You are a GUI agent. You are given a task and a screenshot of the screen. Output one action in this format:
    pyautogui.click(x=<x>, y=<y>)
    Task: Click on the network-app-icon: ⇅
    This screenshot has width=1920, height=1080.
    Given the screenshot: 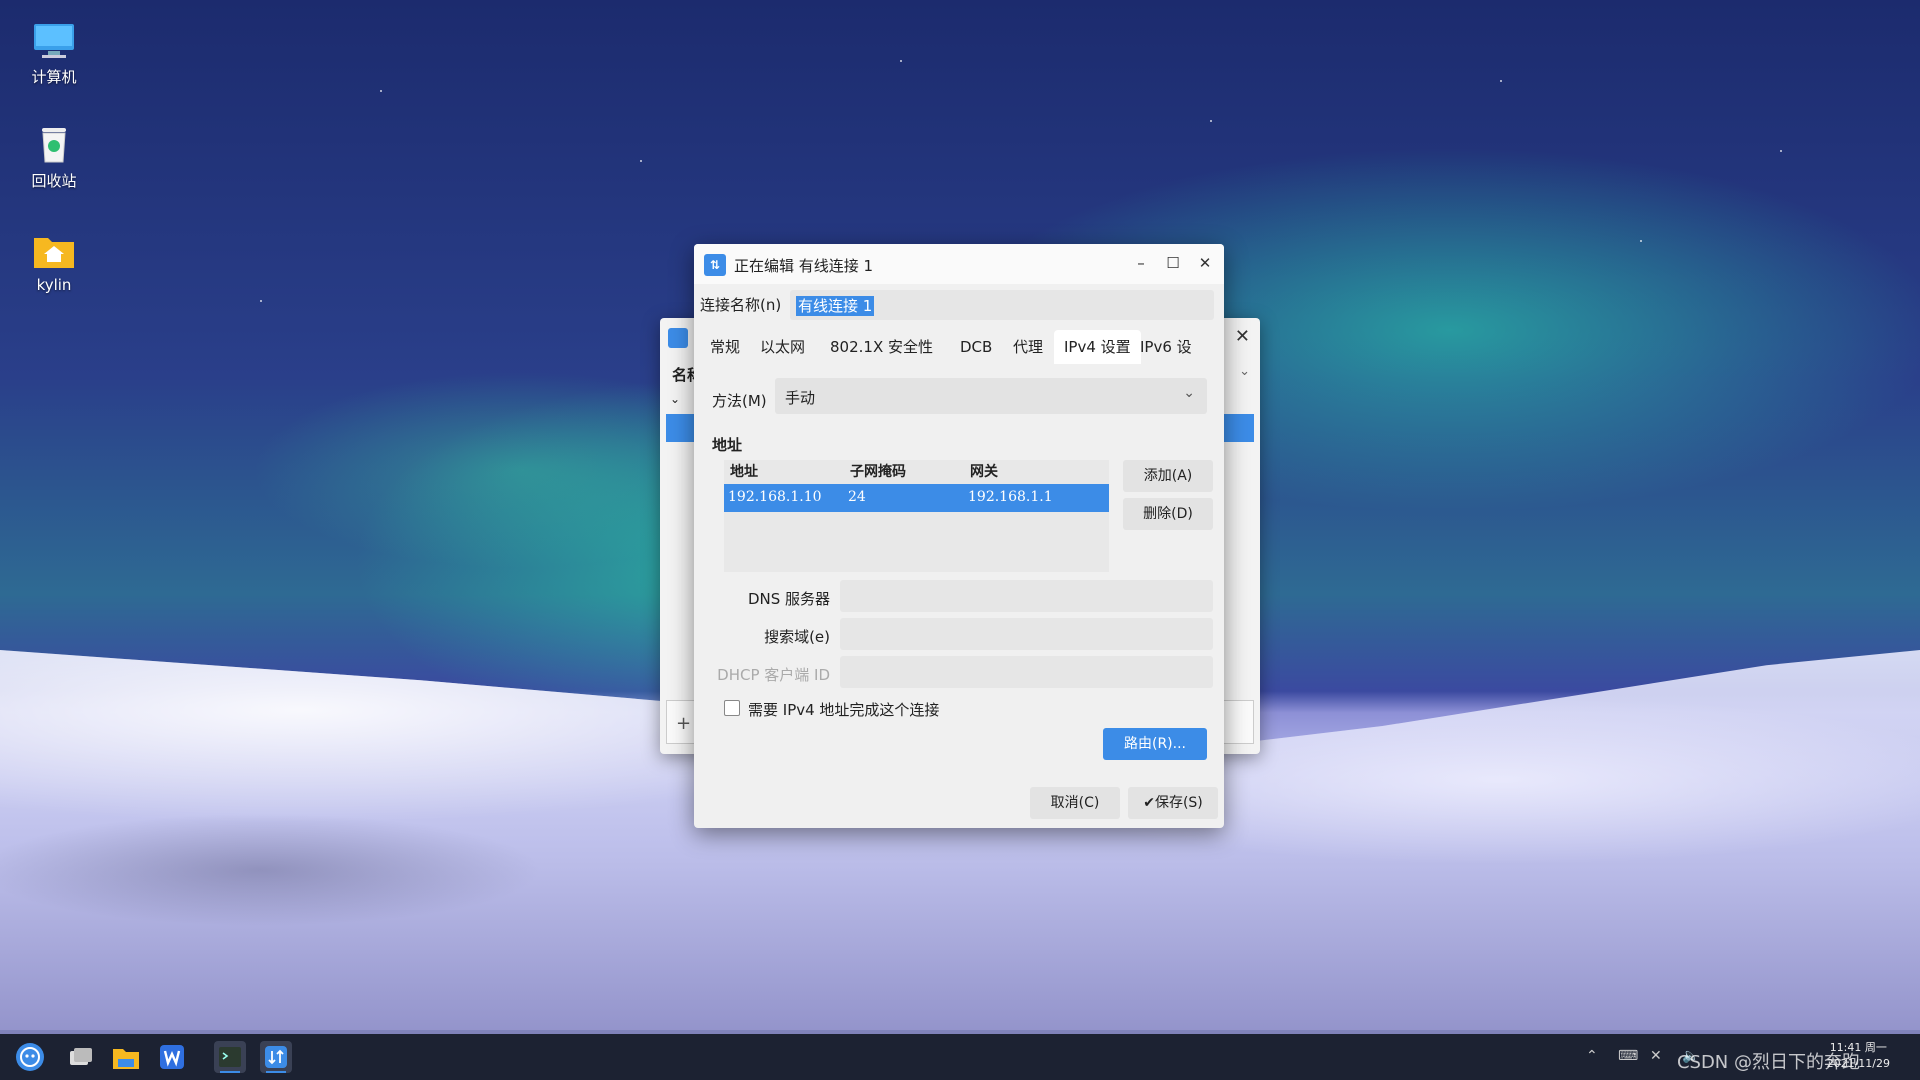 What is the action you would take?
    pyautogui.click(x=715, y=265)
    